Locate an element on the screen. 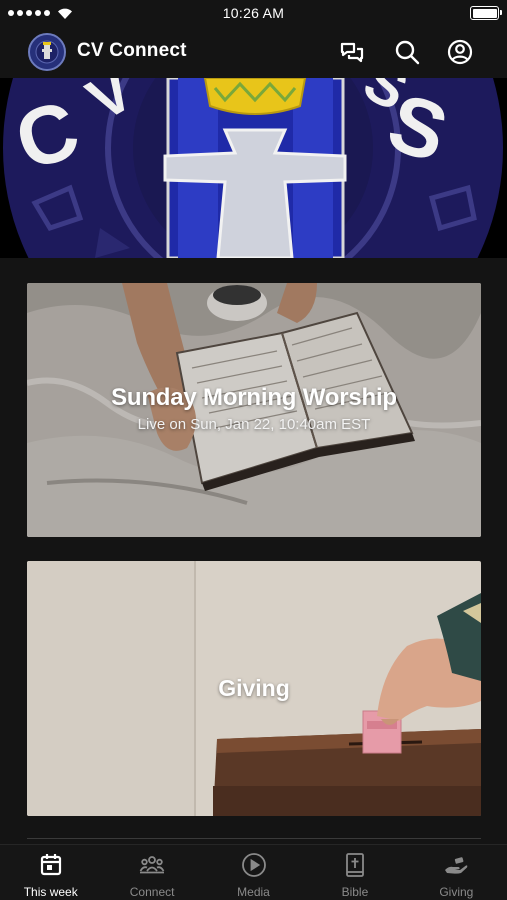 The image size is (507, 900). status-time: 10:26 AM is located at coordinates (253, 13).